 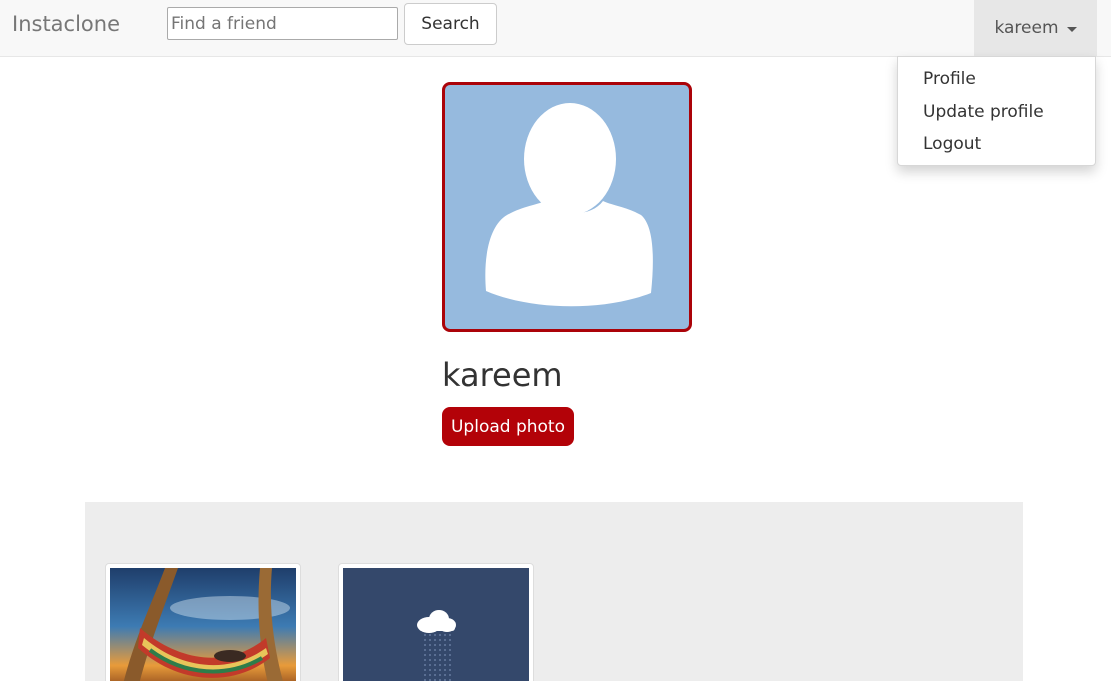 What do you see at coordinates (502, 375) in the screenshot?
I see `profile-username: kareem` at bounding box center [502, 375].